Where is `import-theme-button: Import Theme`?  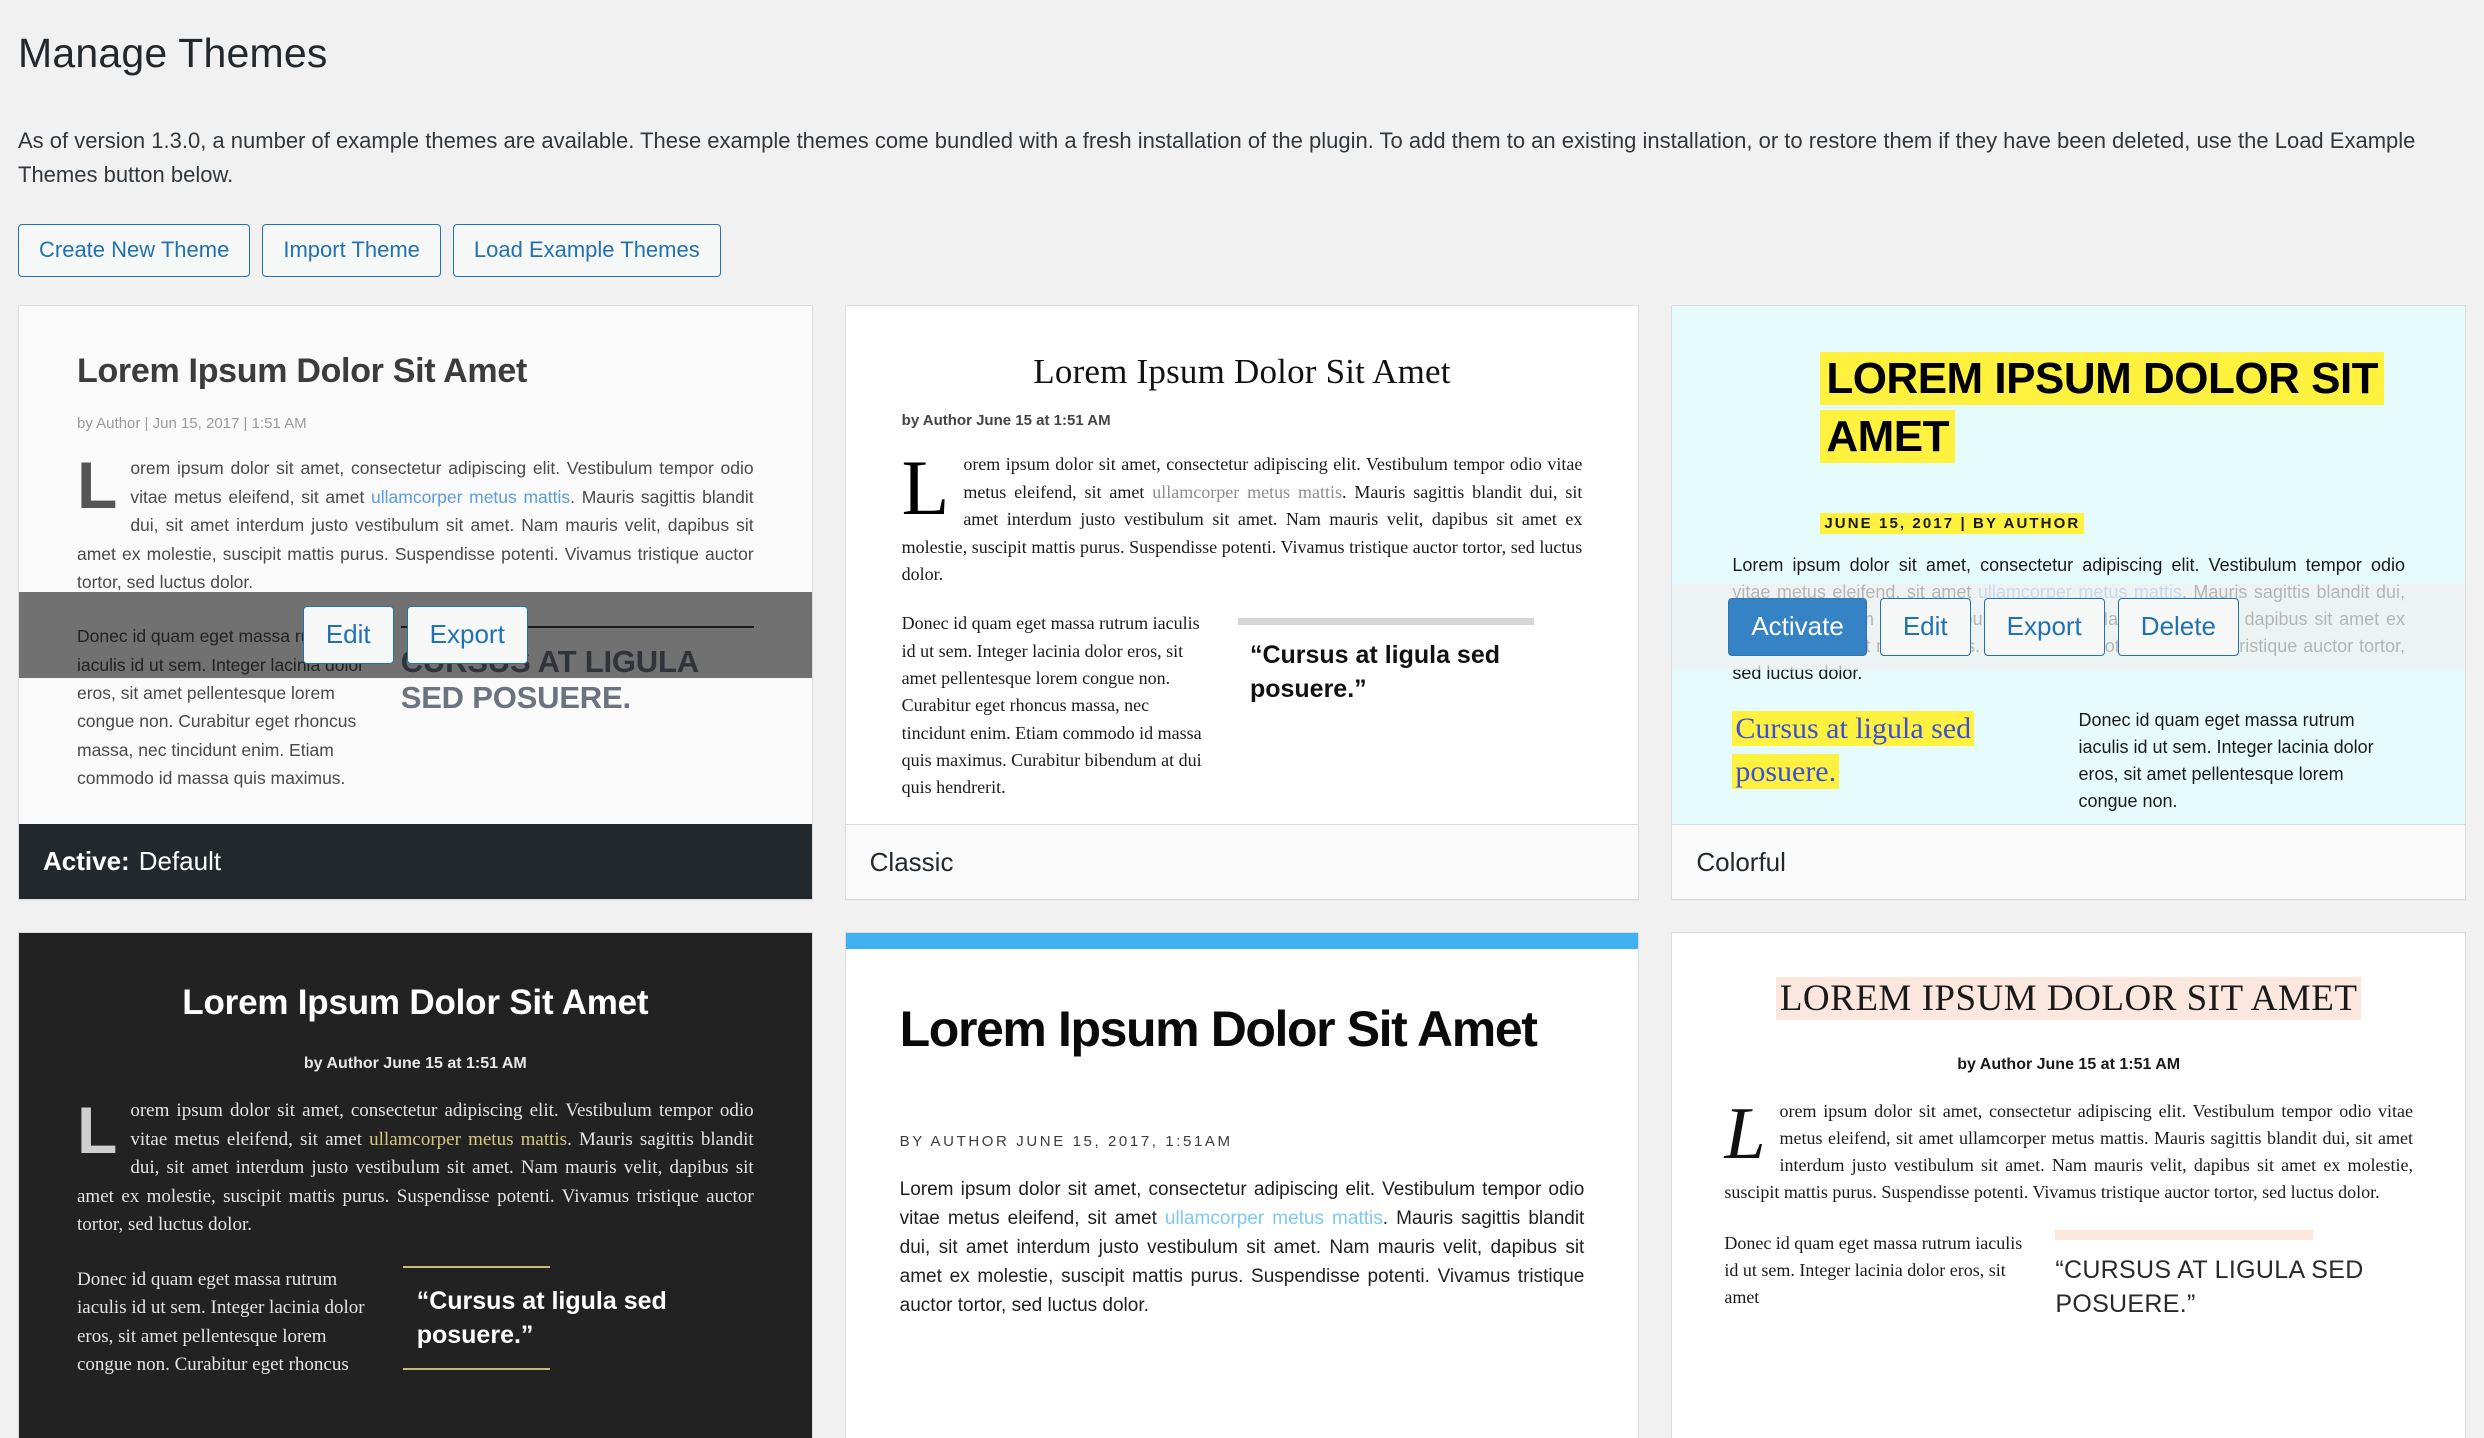
import-theme-button: Import Theme is located at coordinates (351, 251).